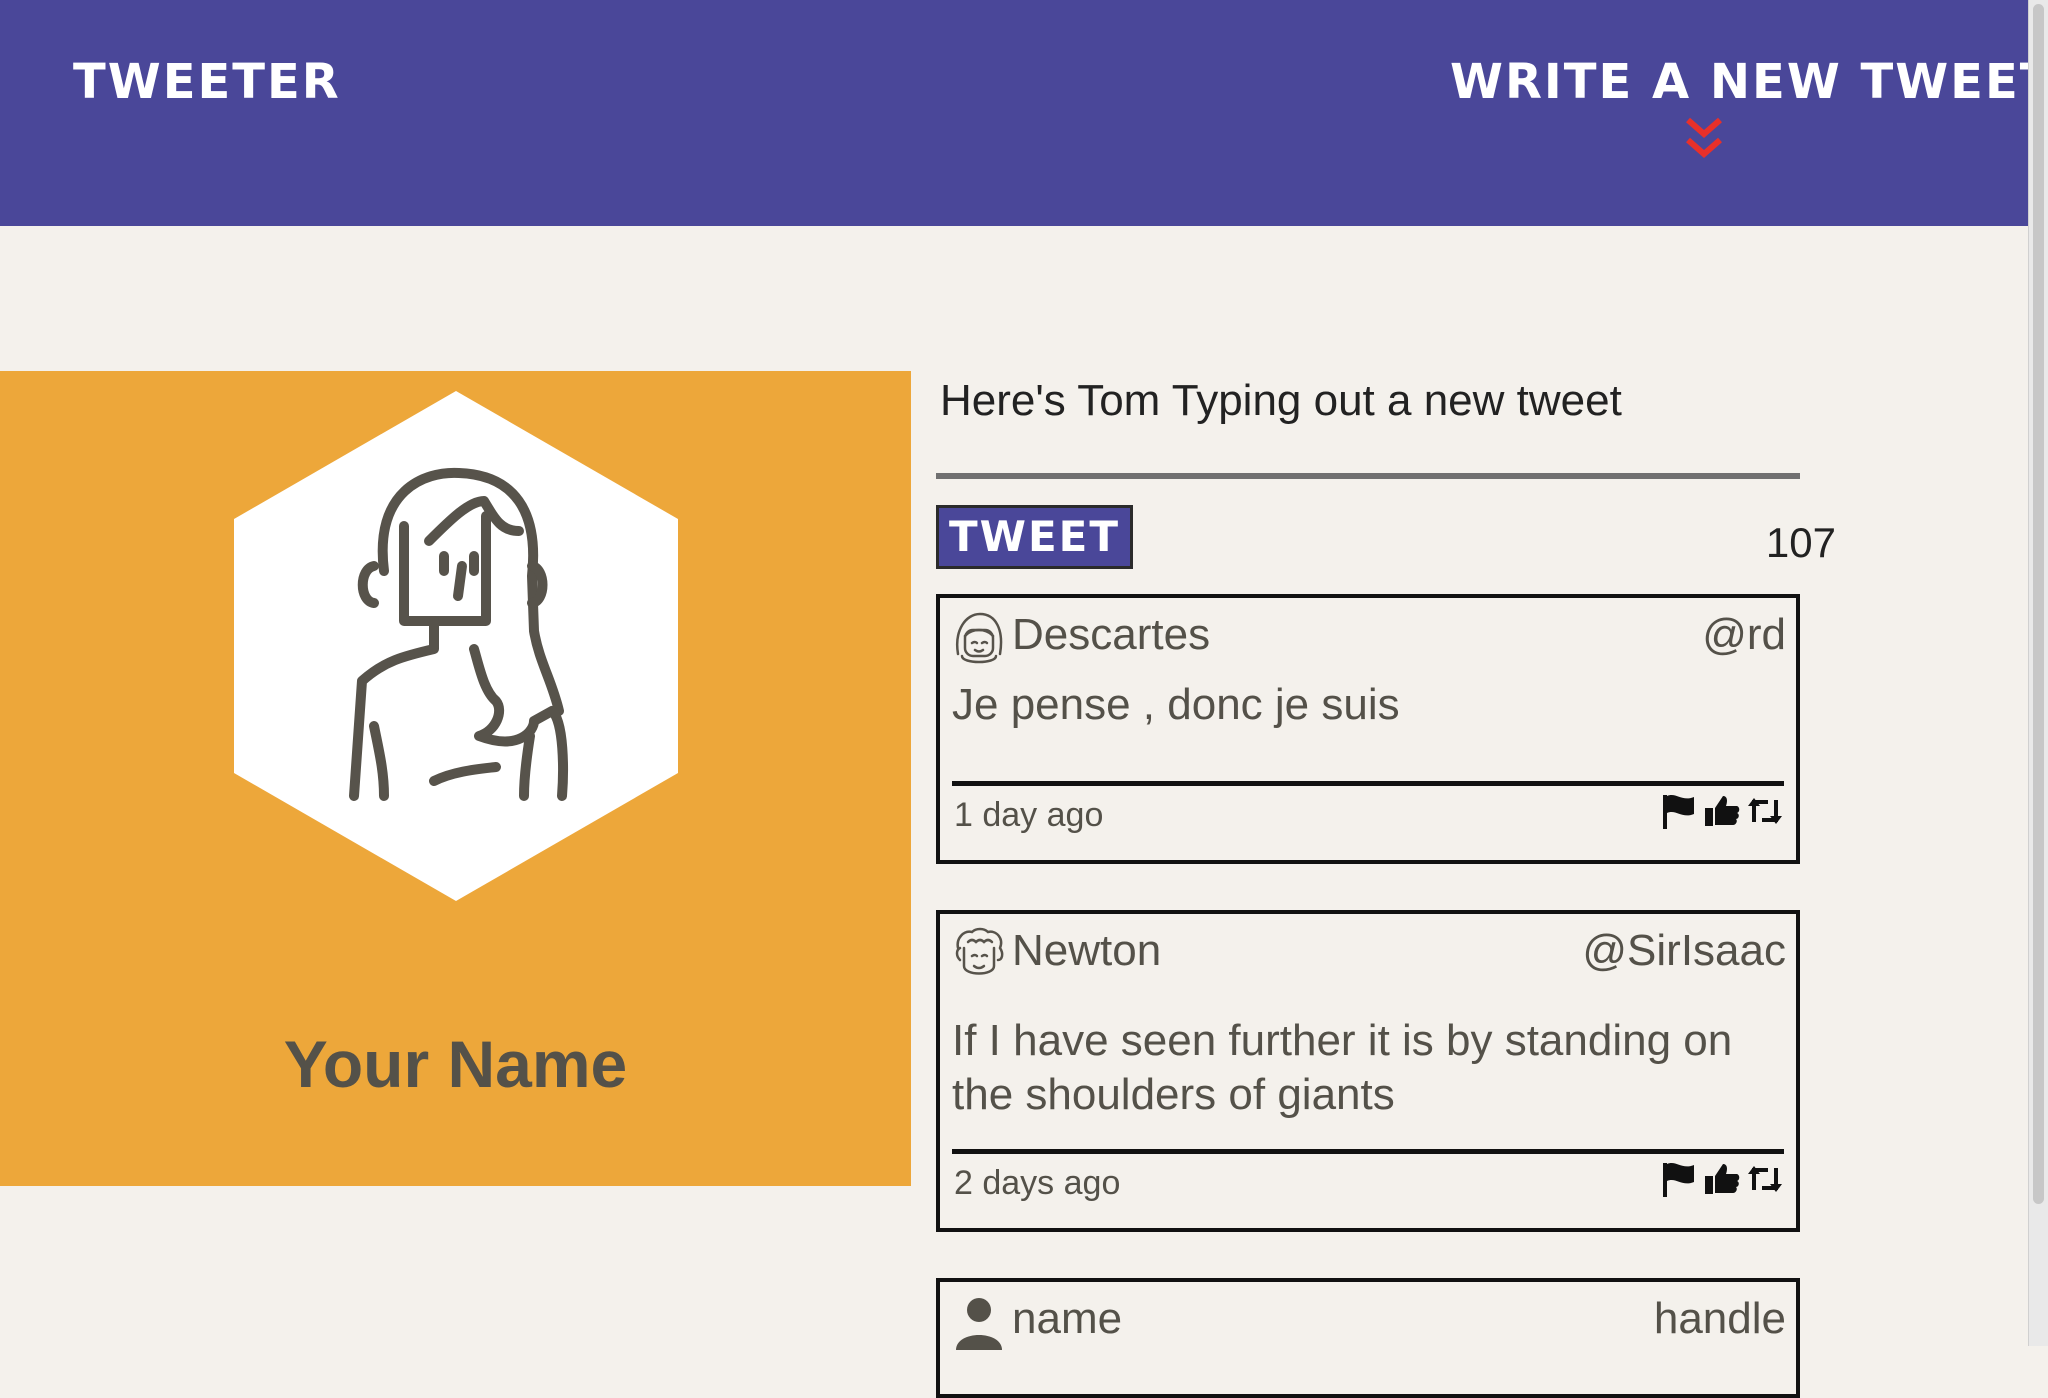  What do you see at coordinates (979, 638) in the screenshot?
I see `girl-face-avatar-icon` at bounding box center [979, 638].